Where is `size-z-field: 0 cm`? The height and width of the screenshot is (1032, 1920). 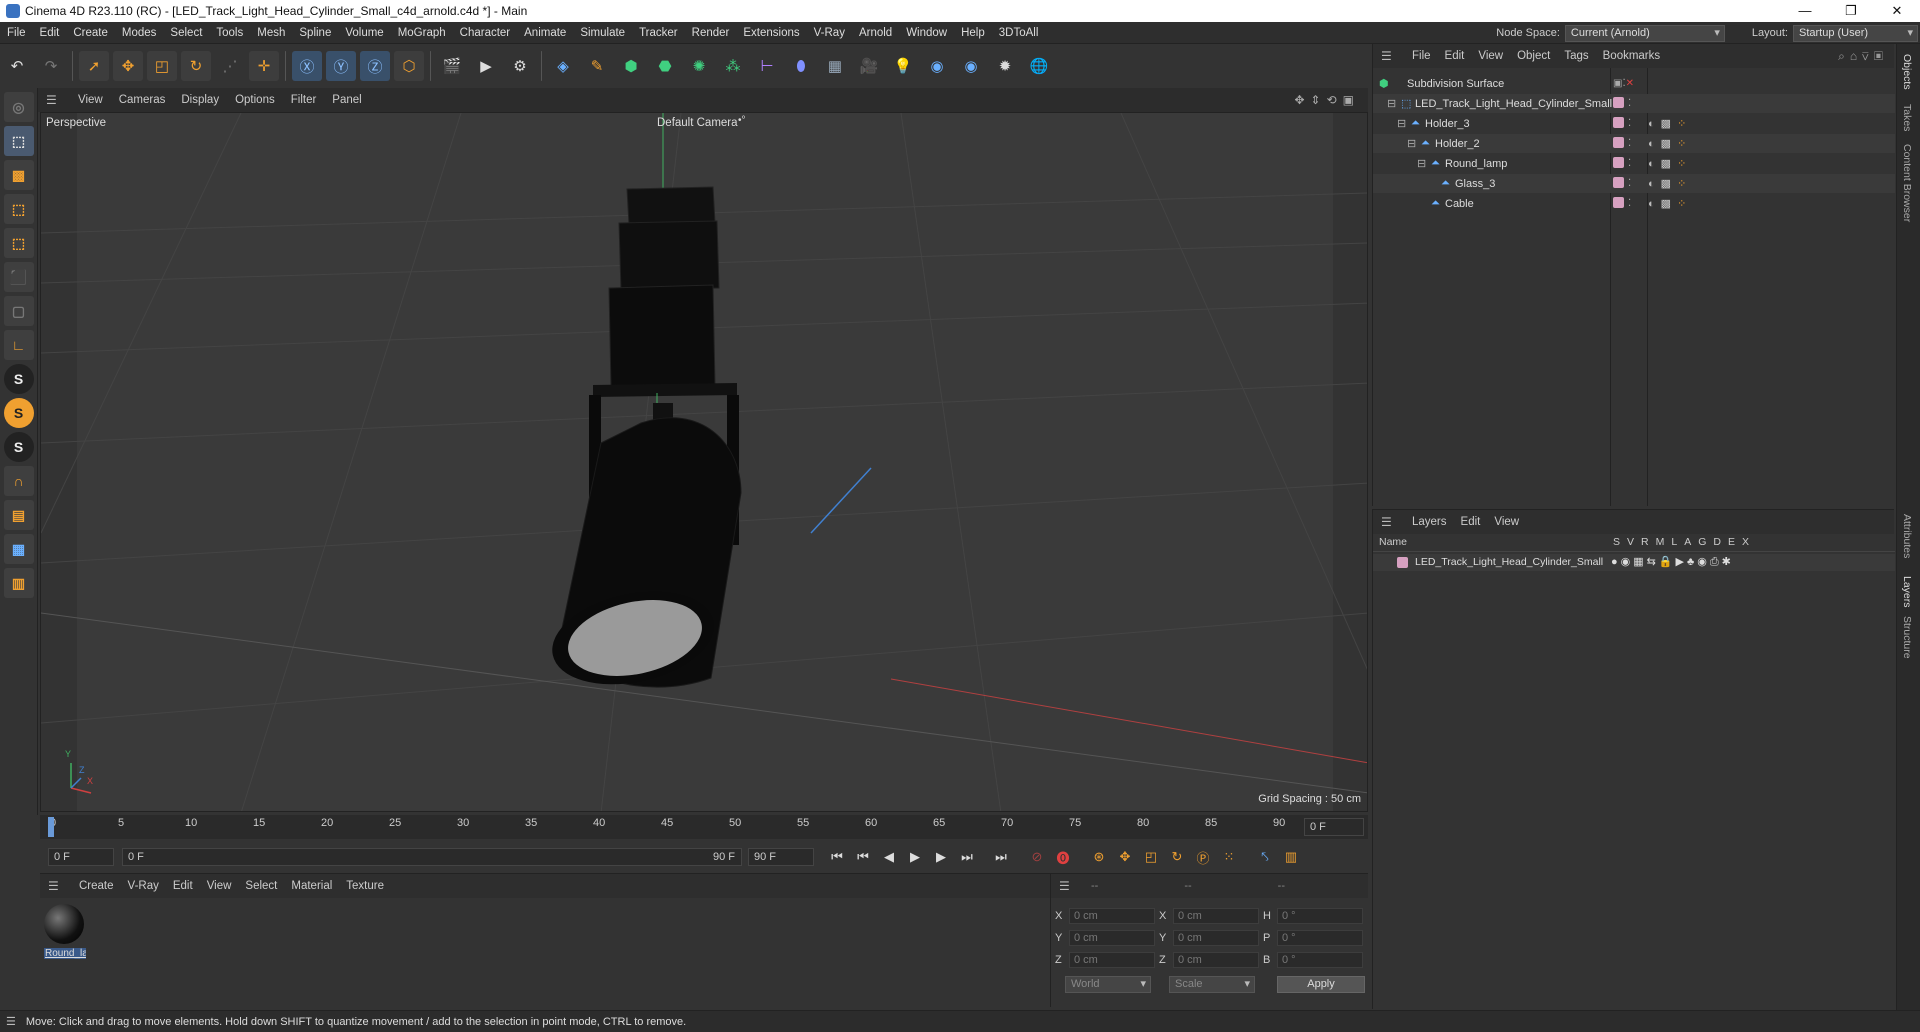 size-z-field: 0 cm is located at coordinates (1216, 960).